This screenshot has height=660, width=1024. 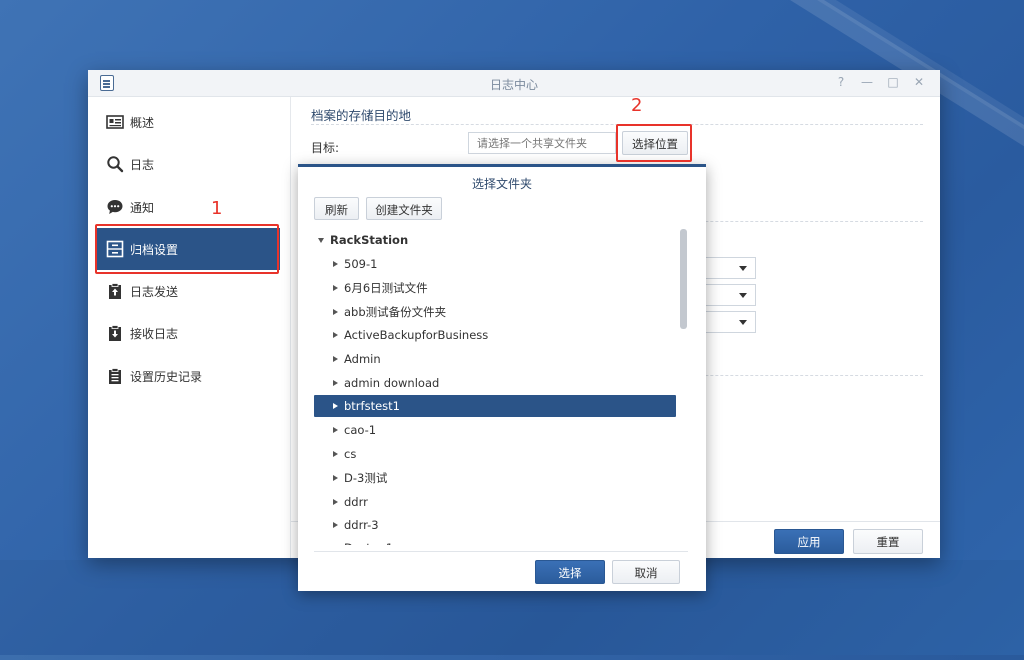 What do you see at coordinates (188, 291) in the screenshot?
I see `sidebar-item-log-sending: 日志发送` at bounding box center [188, 291].